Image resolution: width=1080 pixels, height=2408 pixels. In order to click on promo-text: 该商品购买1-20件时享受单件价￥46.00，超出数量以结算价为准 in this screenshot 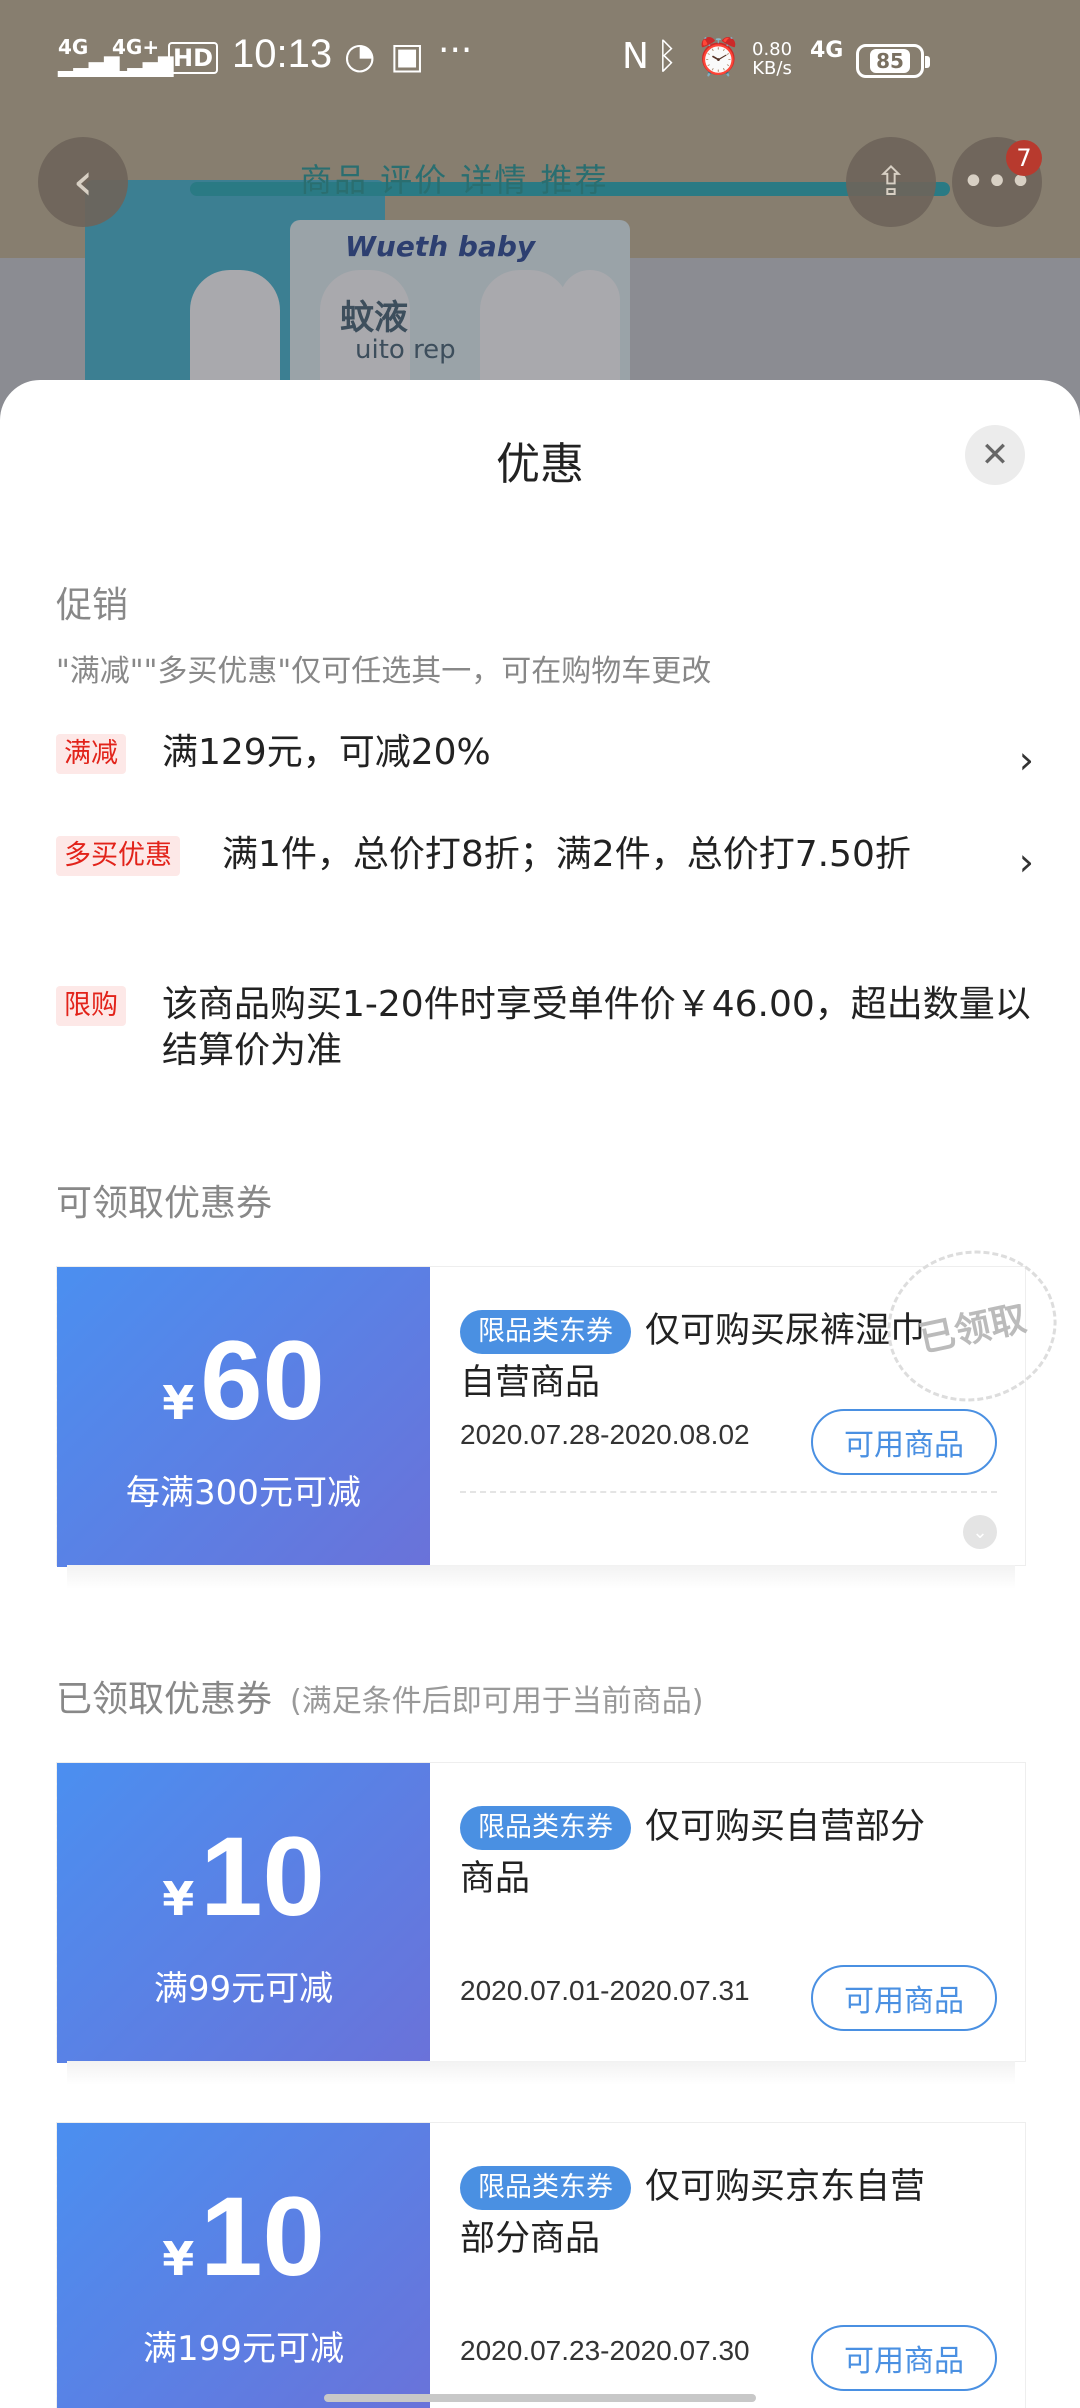, I will do `click(596, 1027)`.